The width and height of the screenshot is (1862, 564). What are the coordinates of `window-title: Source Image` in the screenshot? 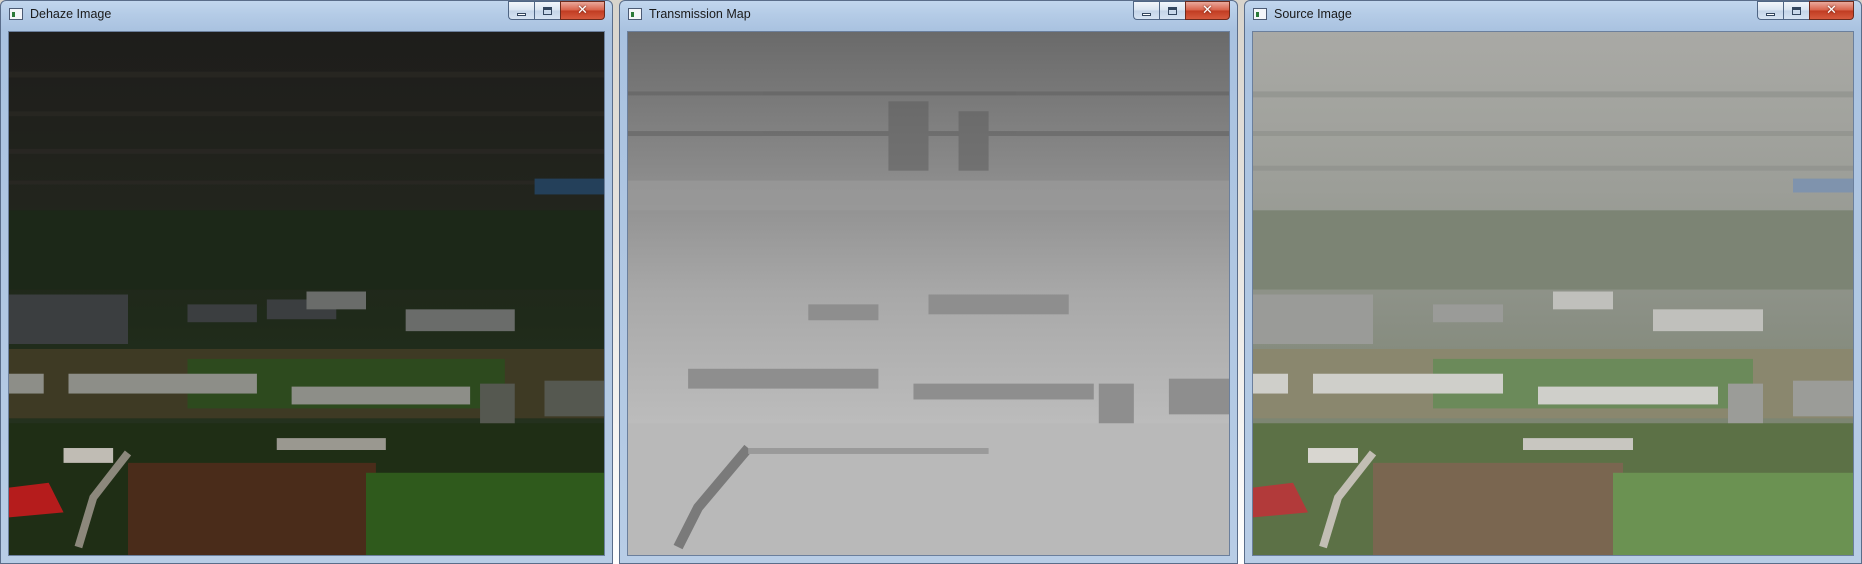 It's located at (1313, 14).